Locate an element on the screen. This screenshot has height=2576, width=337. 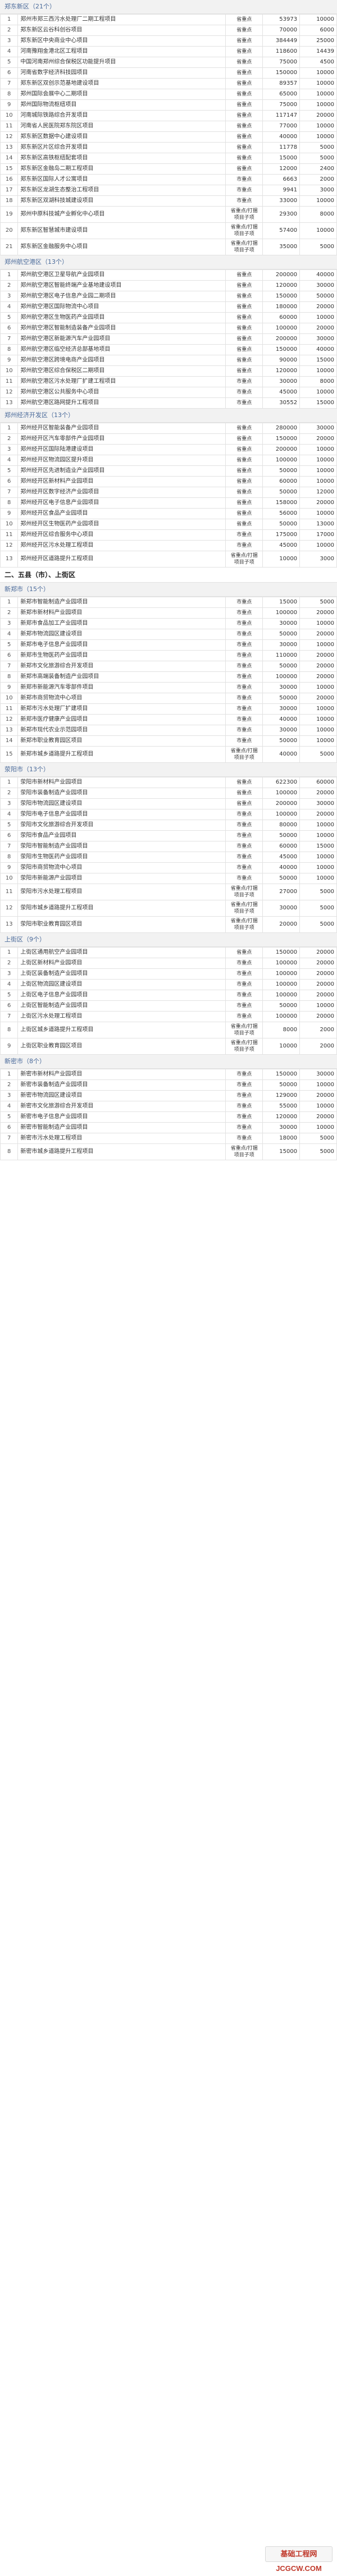
total-investment: 27000 is located at coordinates (281, 892).